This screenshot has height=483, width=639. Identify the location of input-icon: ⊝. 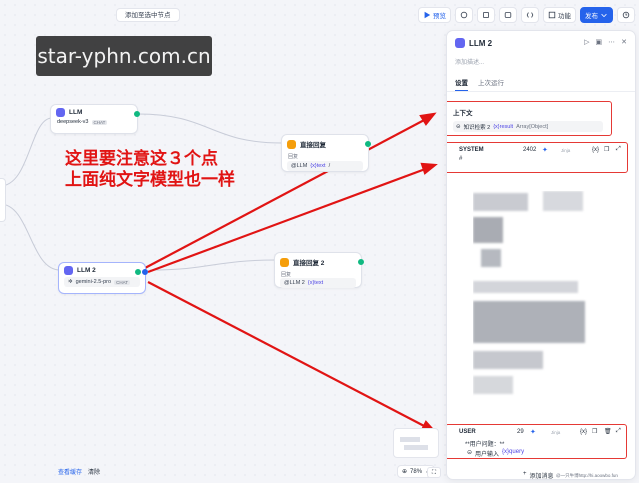
(470, 453).